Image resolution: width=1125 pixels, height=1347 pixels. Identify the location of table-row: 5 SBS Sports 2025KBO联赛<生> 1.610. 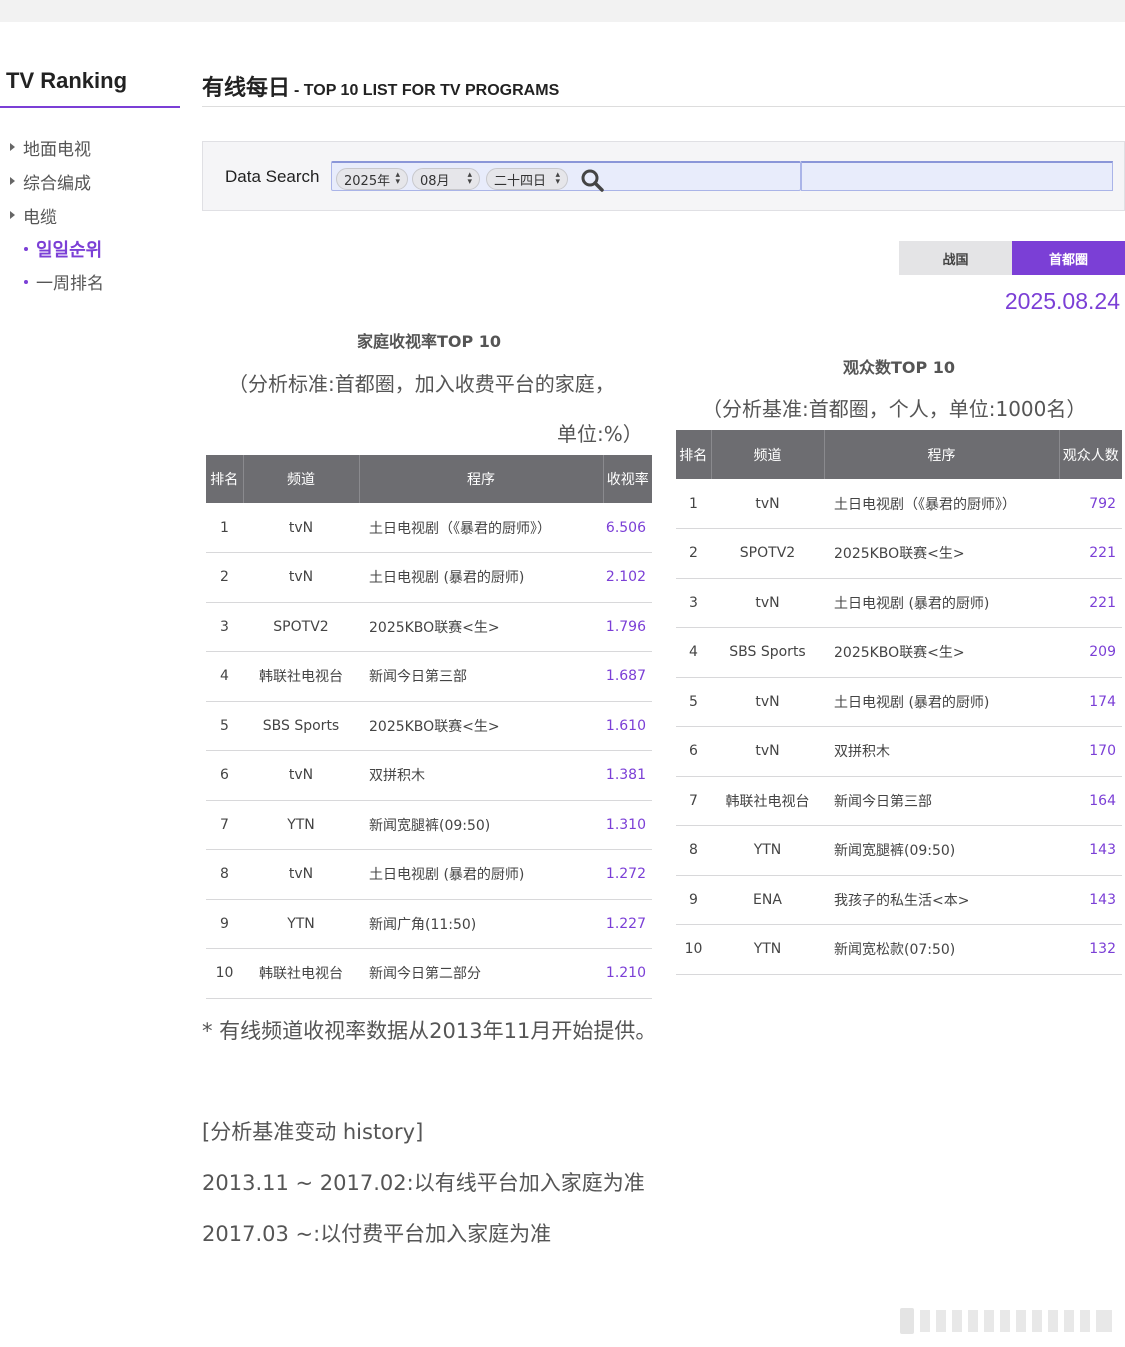
(429, 726).